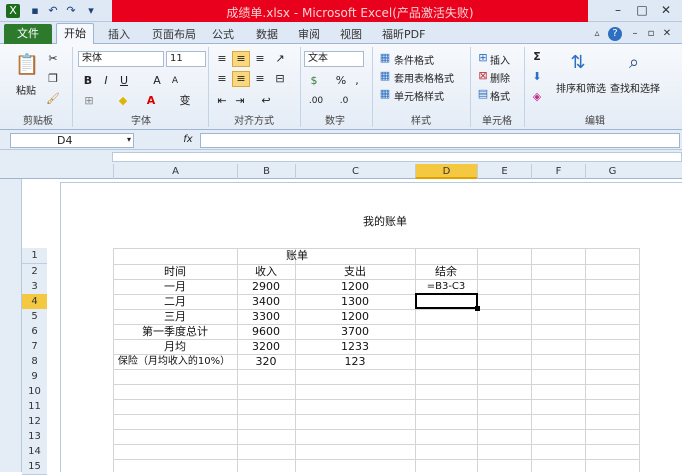 The height and width of the screenshot is (475, 682). What do you see at coordinates (314, 81) in the screenshot?
I see `currency-icon: $` at bounding box center [314, 81].